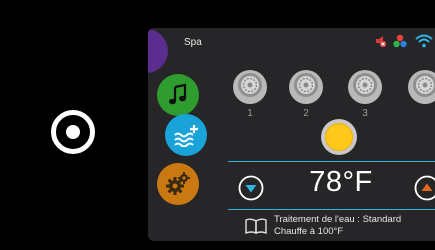  Describe the element at coordinates (400, 43) in the screenshot. I see `color-dots-icon` at that location.